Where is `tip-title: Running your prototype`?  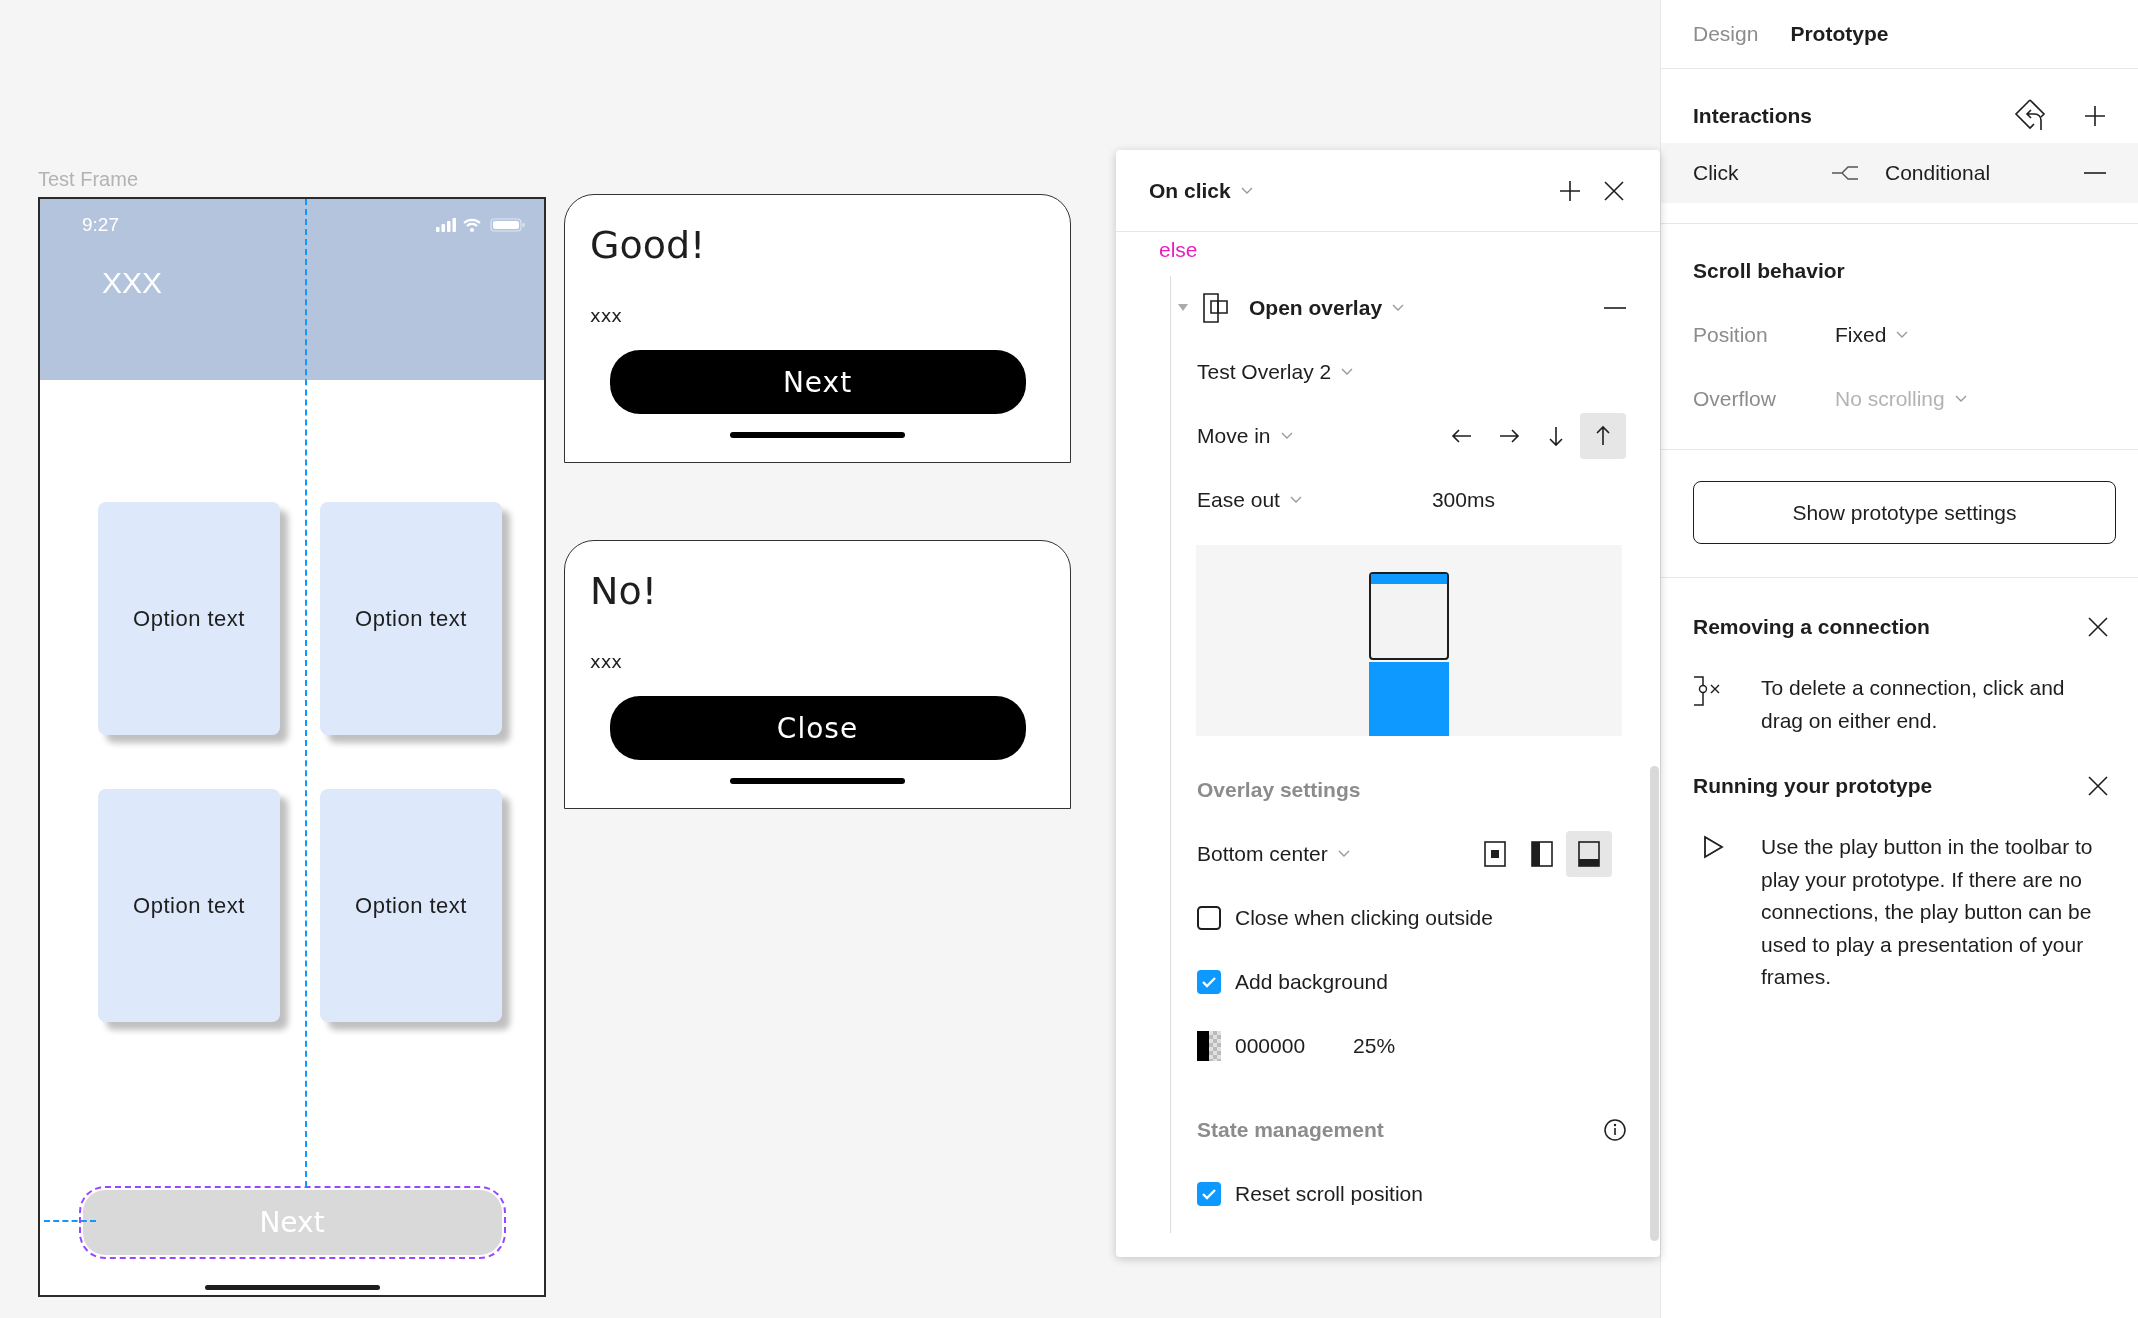 tip-title: Running your prototype is located at coordinates (1813, 786).